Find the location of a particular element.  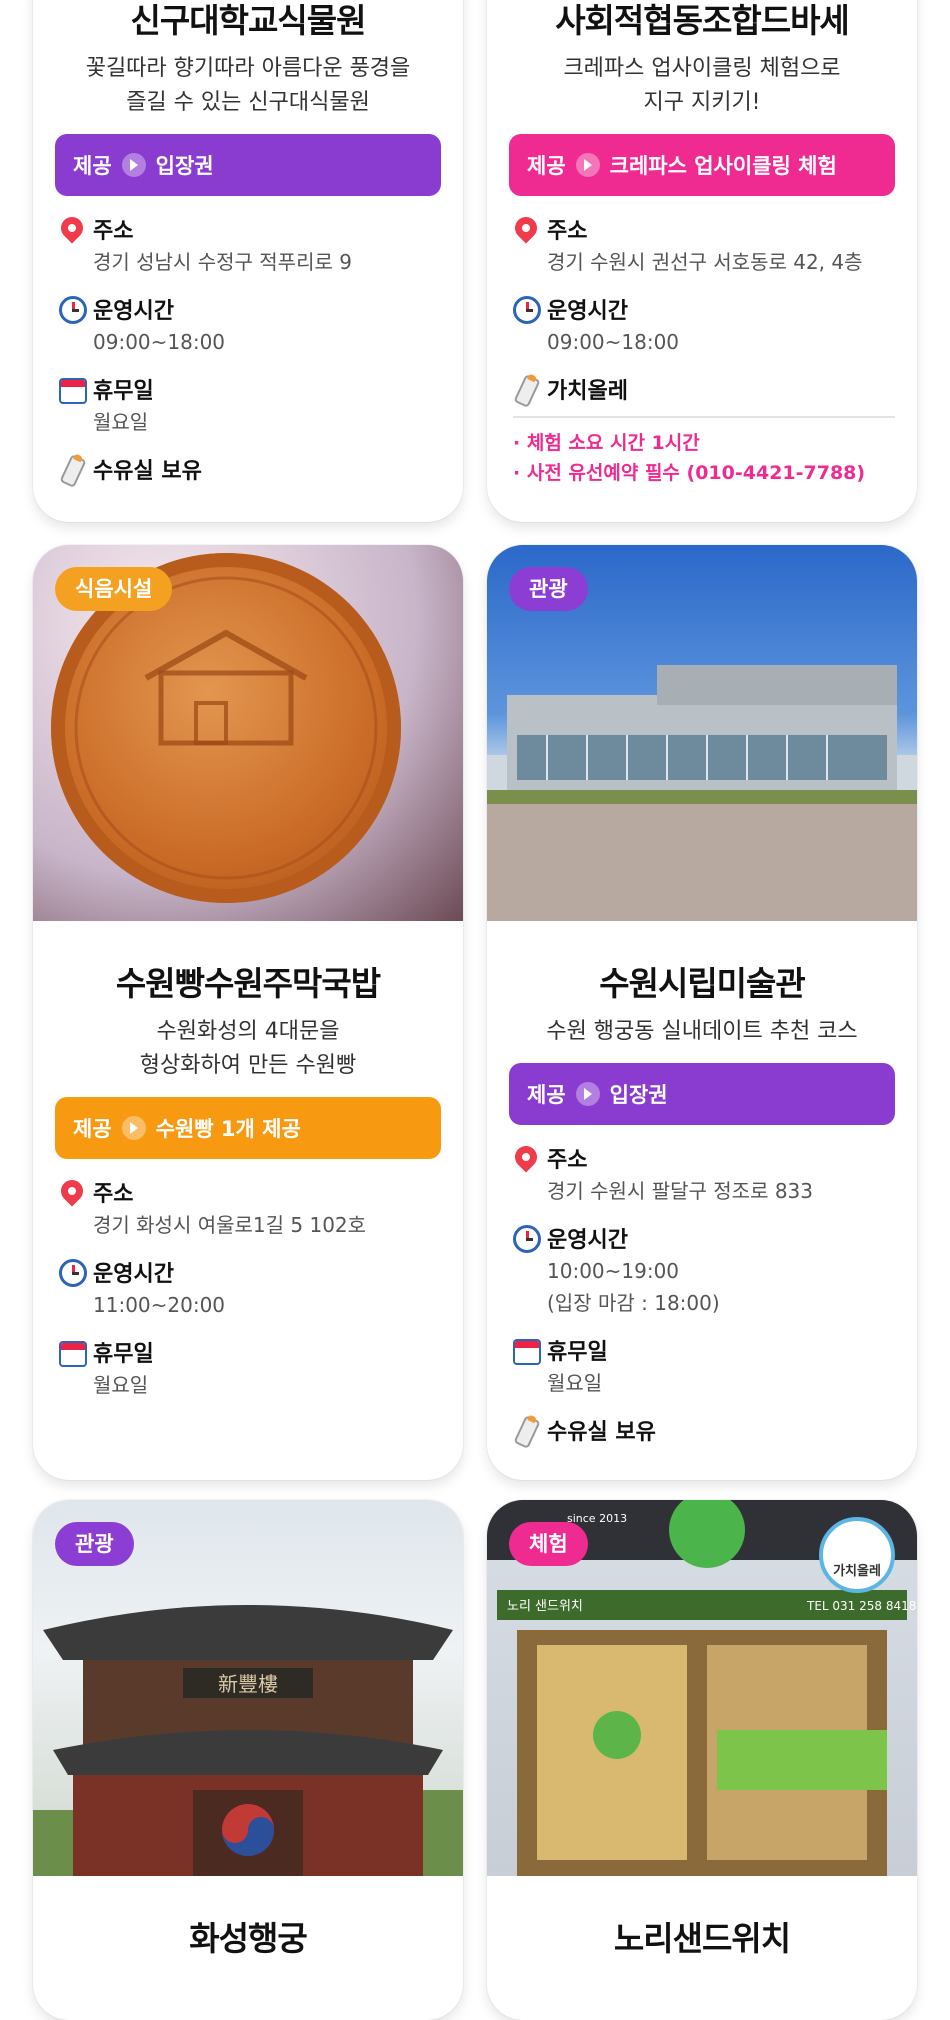

place-subtitle: 수원 행궁동 실내데이트 추천 코스 is located at coordinates (702, 1031).